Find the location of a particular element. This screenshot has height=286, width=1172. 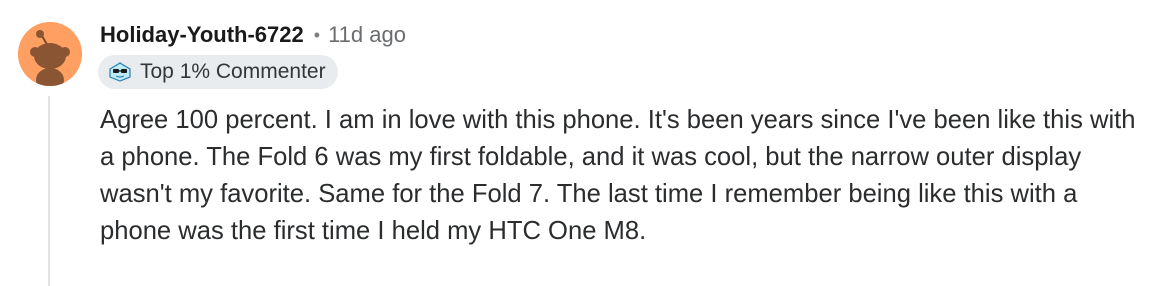

top-commenter-badge: Top 1% Commenter is located at coordinates (218, 72).